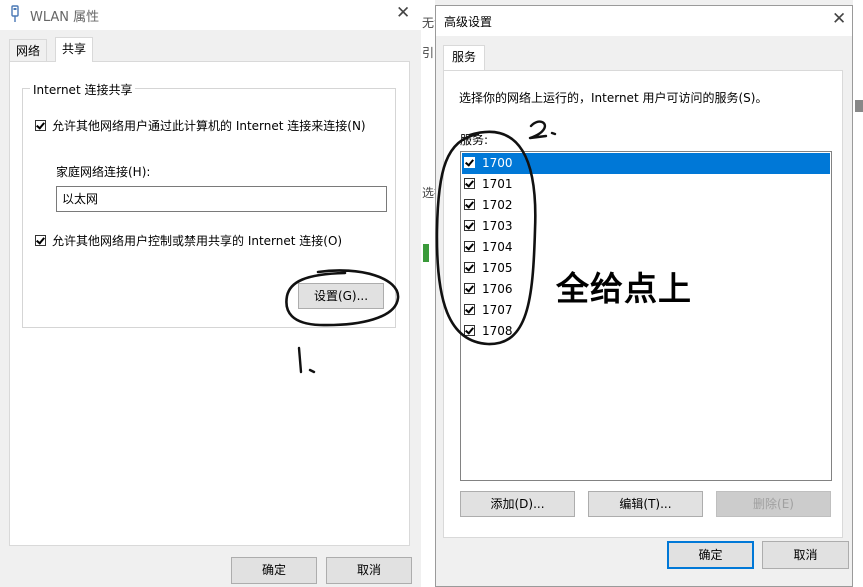 This screenshot has width=863, height=587. What do you see at coordinates (428, 53) in the screenshot?
I see `background-text: 引门` at bounding box center [428, 53].